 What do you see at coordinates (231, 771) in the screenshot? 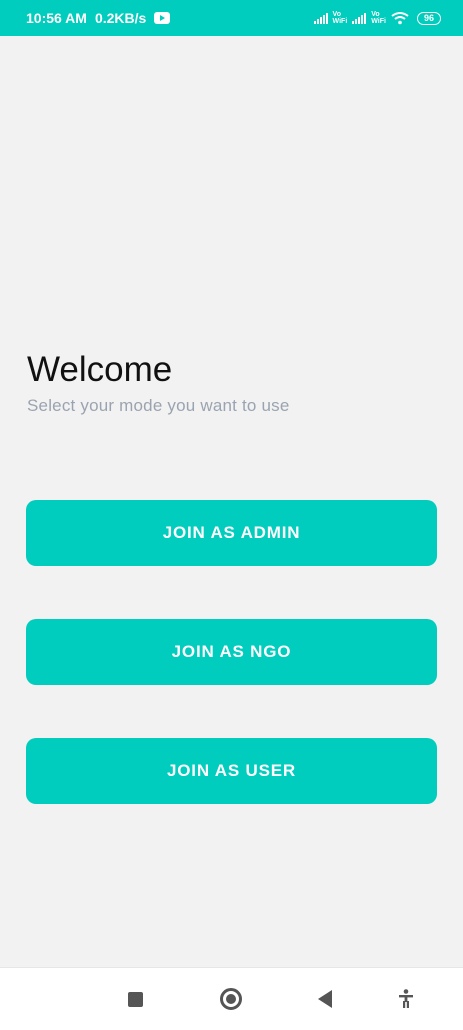
I see `join-as-user-button: JOIN AS USER` at bounding box center [231, 771].